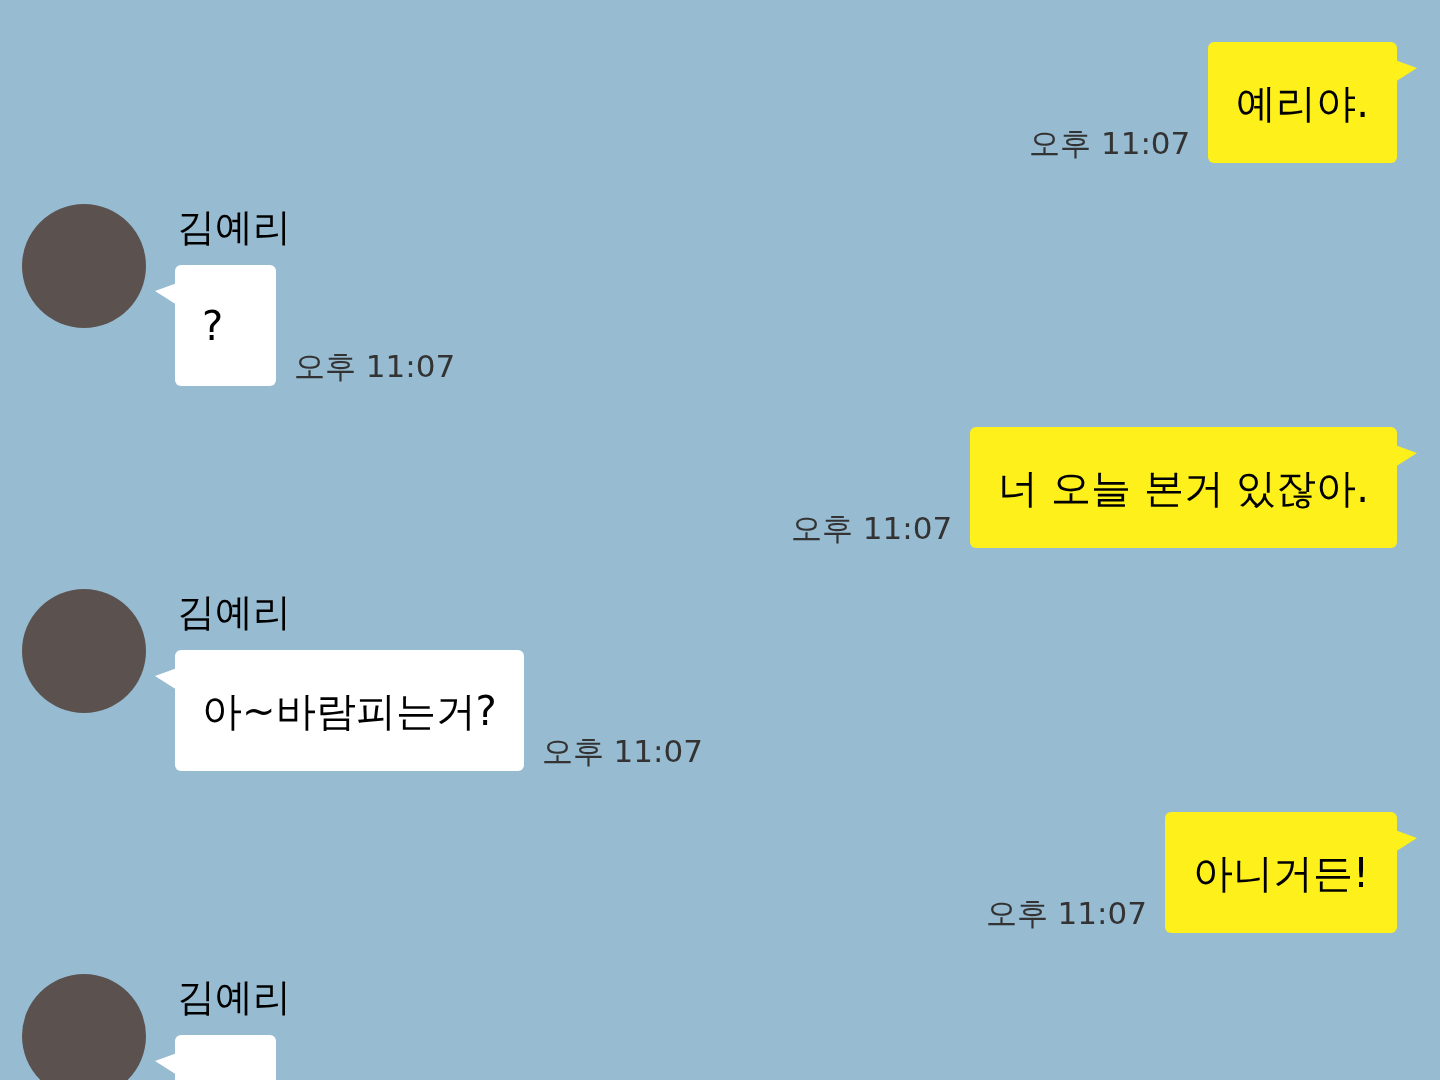 The image size is (1440, 1080). Describe the element at coordinates (1302, 102) in the screenshot. I see `sent-message-bubble: 예리야.` at that location.